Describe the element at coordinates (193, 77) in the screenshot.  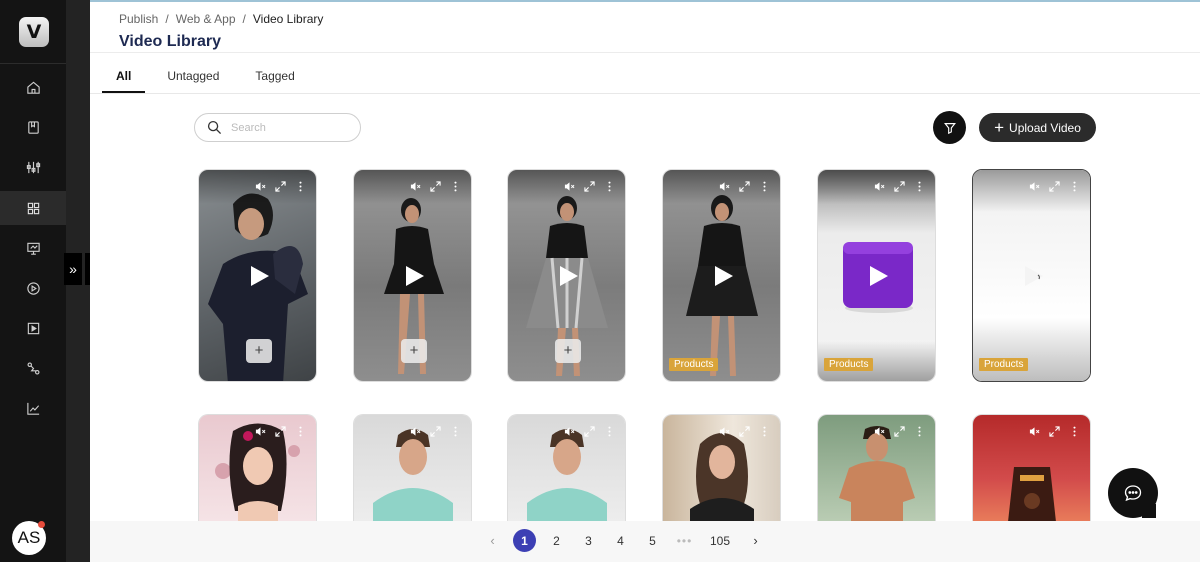
I see `tab-untagged: Untagged` at that location.